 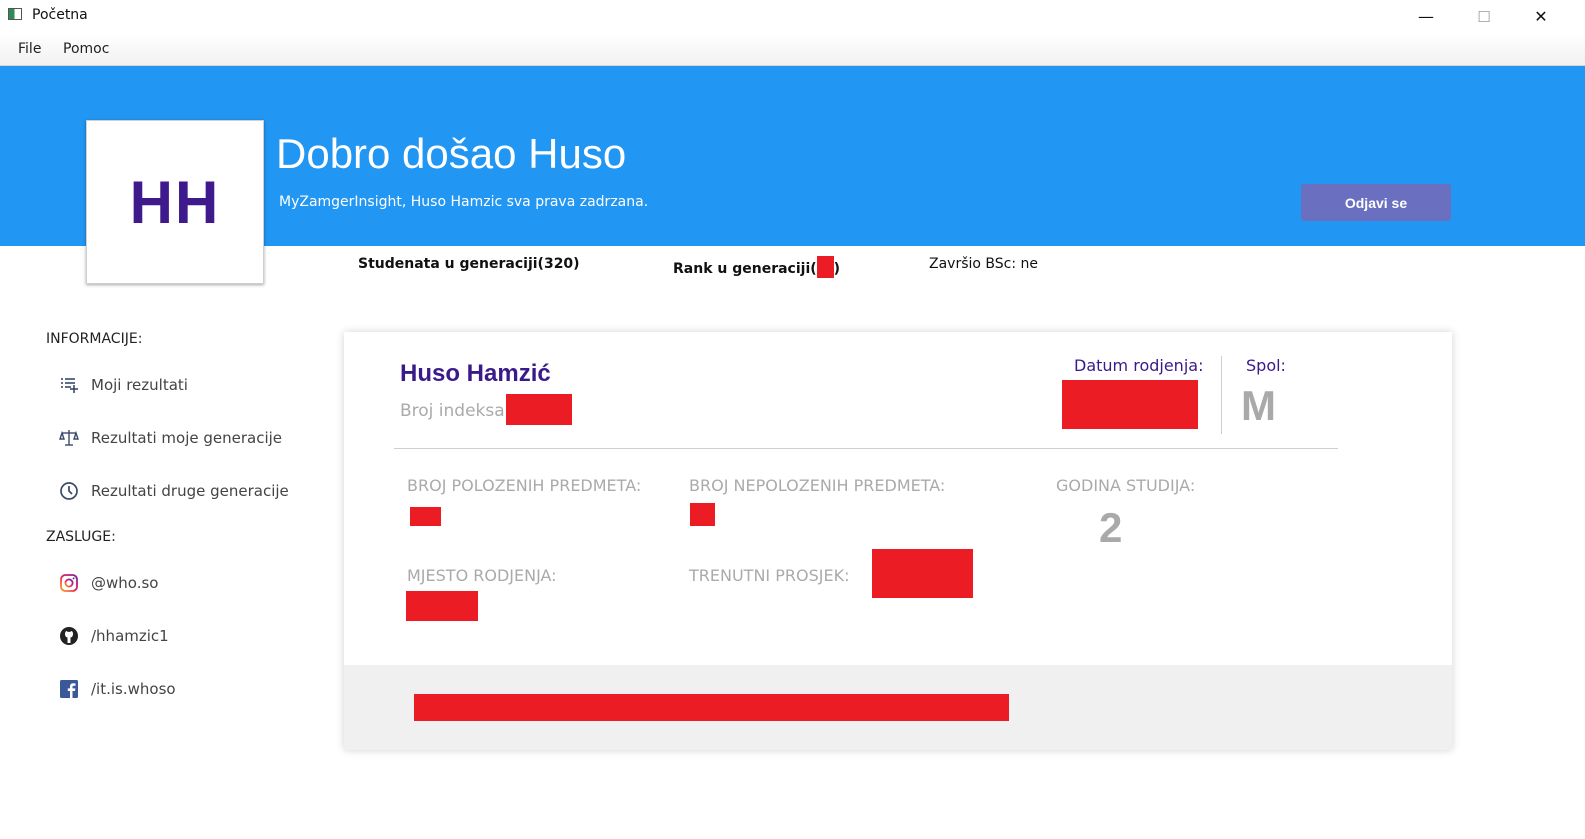 I want to click on info-section-title: INFORMACIJE:, so click(x=94, y=339).